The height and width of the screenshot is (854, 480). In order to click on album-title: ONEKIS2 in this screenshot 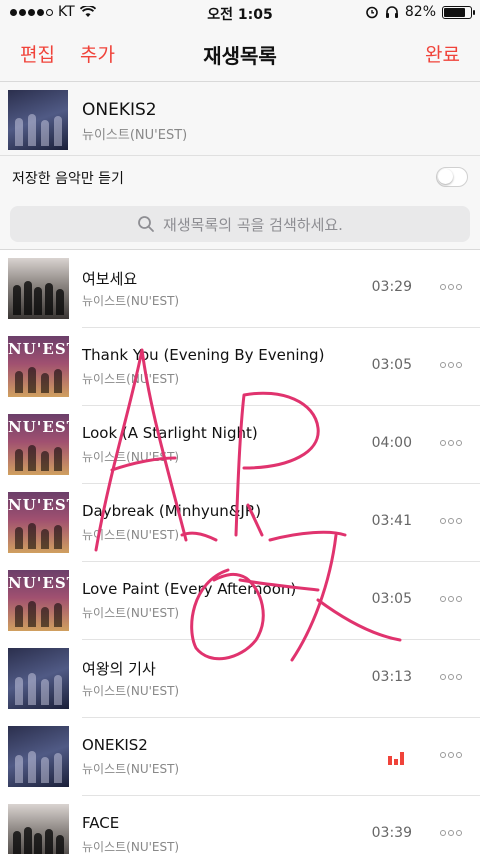, I will do `click(119, 110)`.